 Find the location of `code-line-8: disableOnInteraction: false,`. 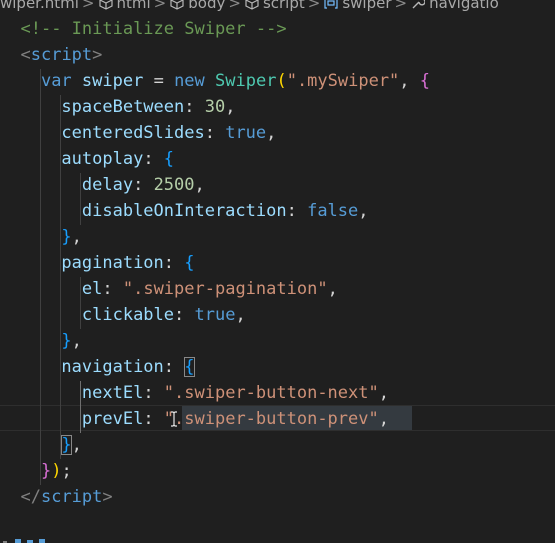

code-line-8: disableOnInteraction: false, is located at coordinates (184, 211).